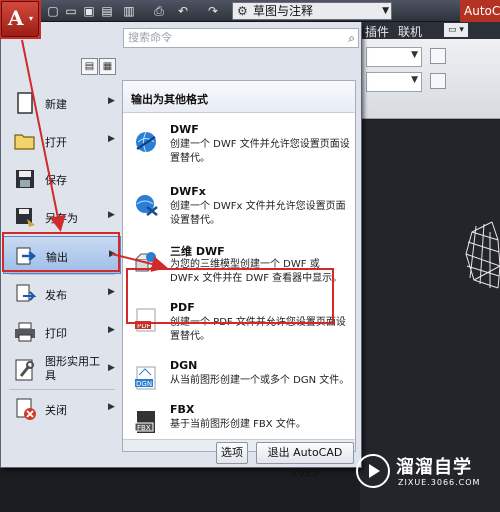 This screenshot has width=500, height=512. I want to click on nav-item-new: 新建 ▶, so click(62, 103).